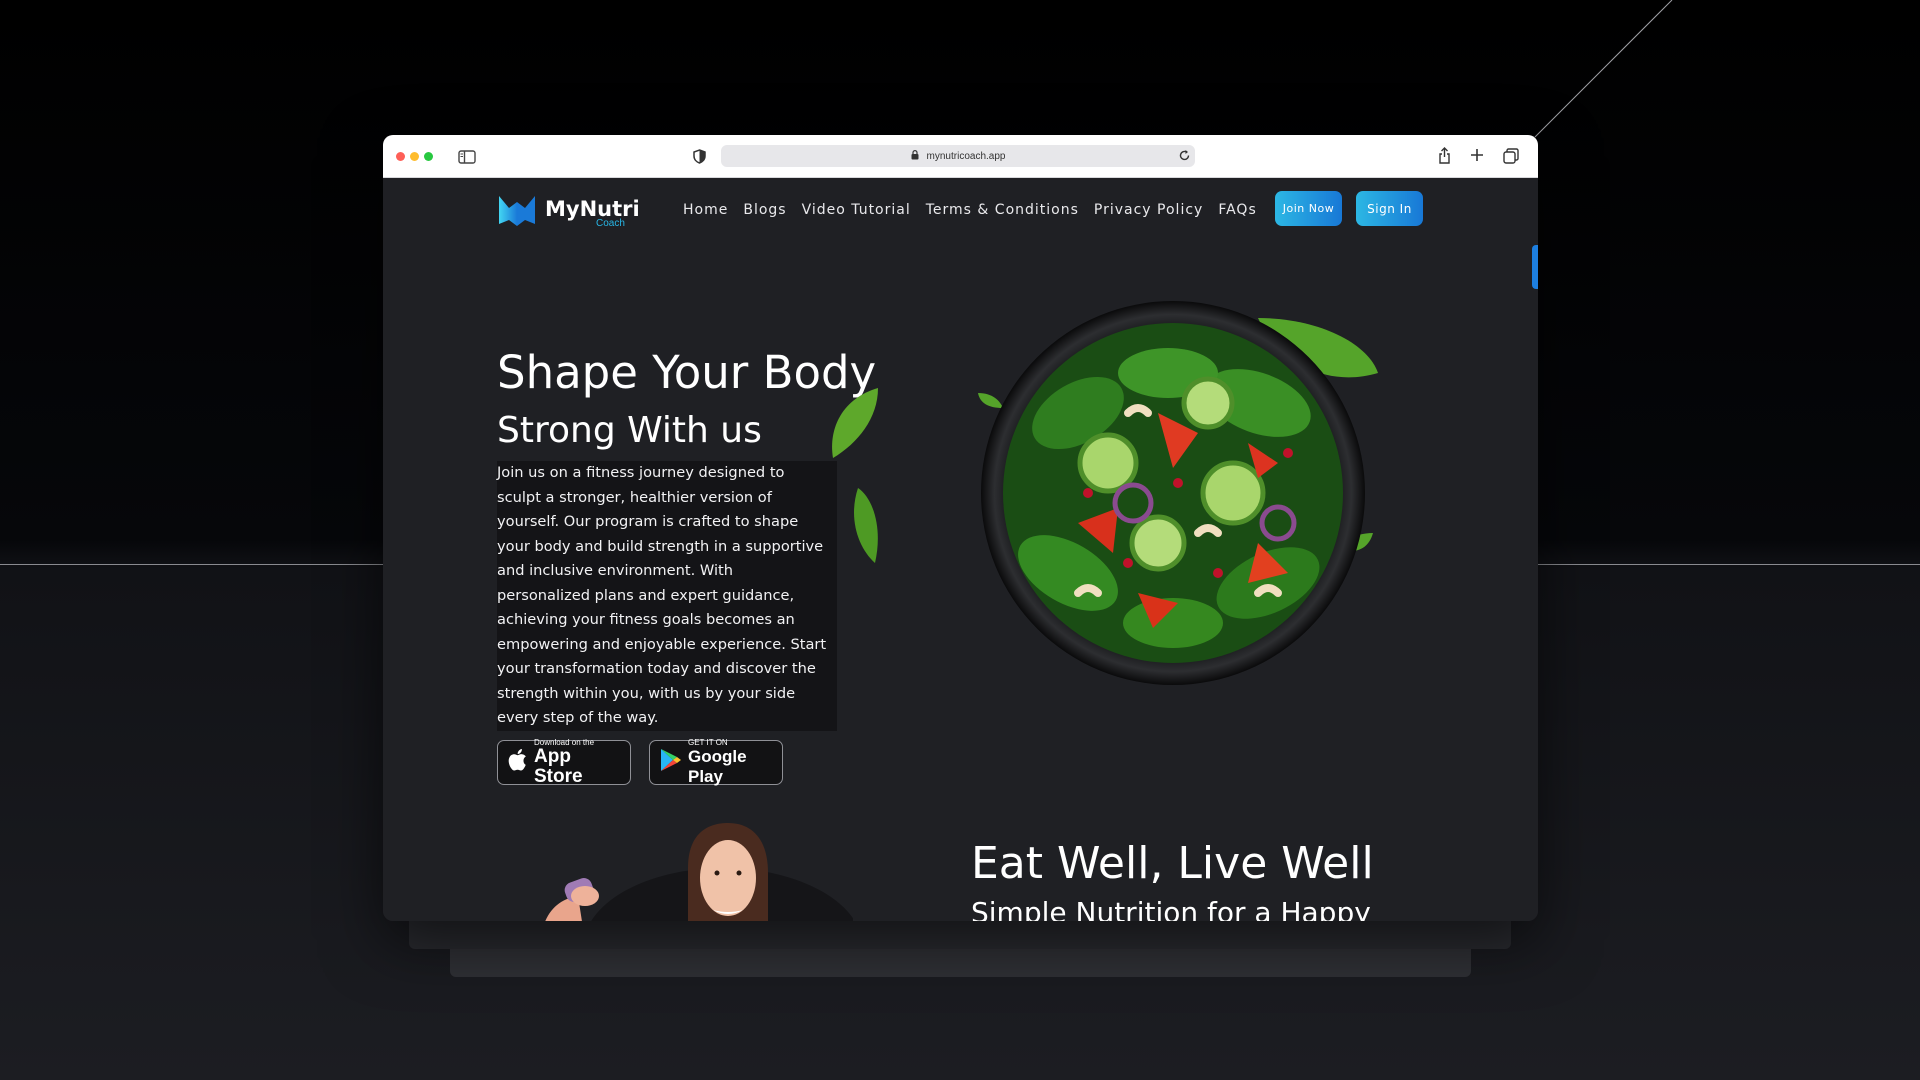 This screenshot has width=1920, height=1080. What do you see at coordinates (1444, 155) in the screenshot?
I see `share-icon` at bounding box center [1444, 155].